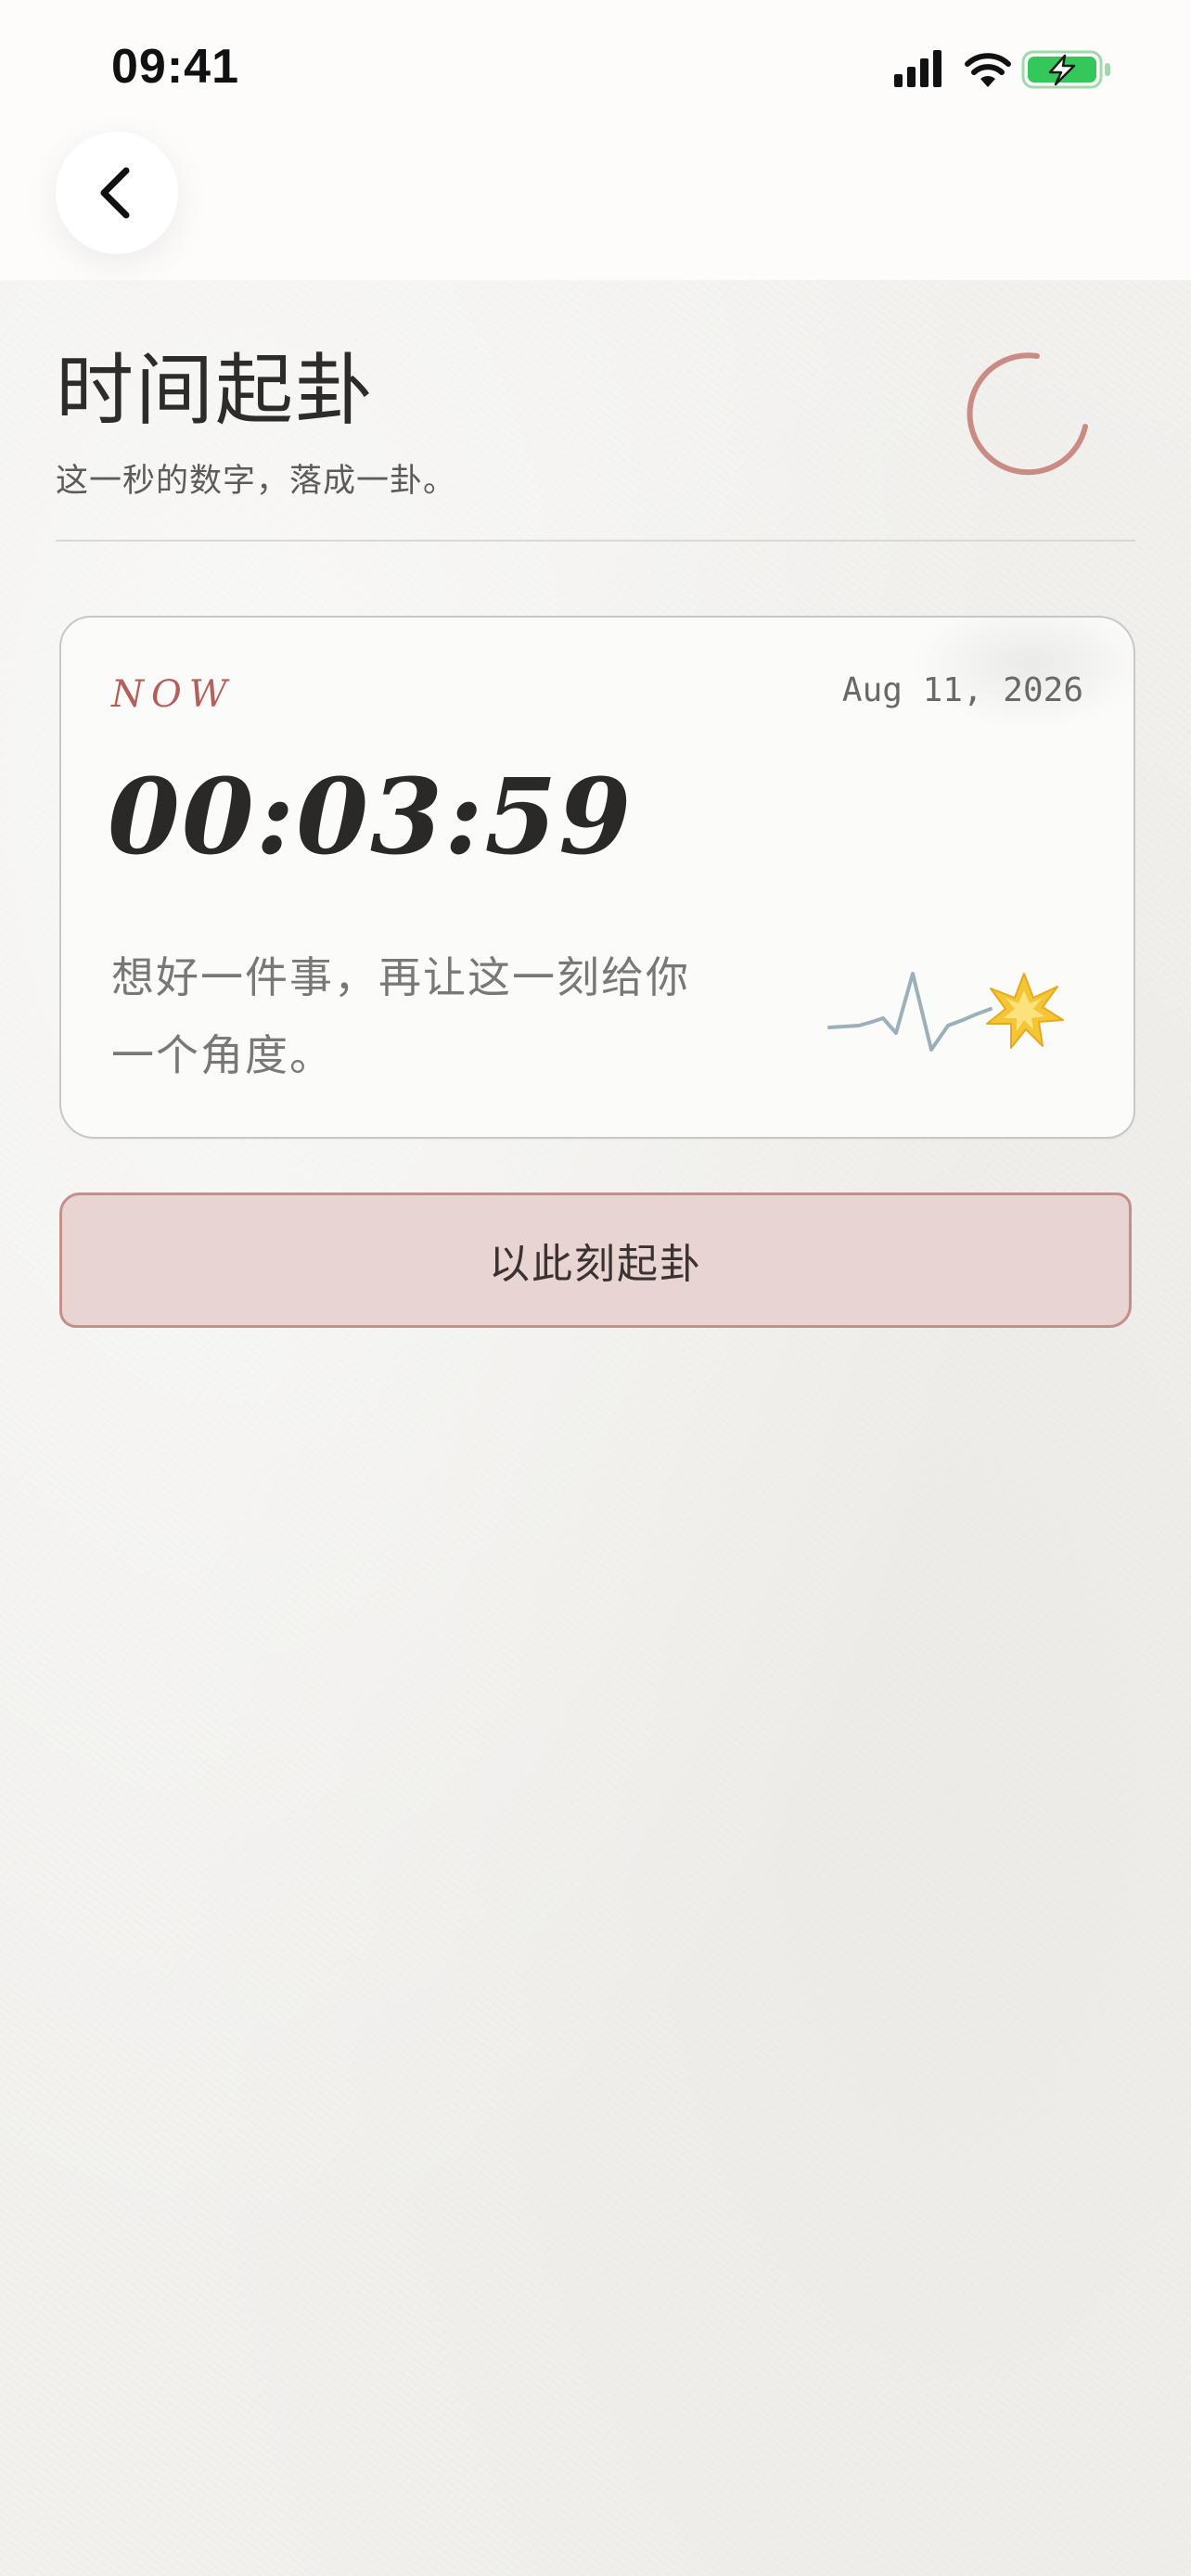  Describe the element at coordinates (595, 541) in the screenshot. I see `header-divider` at that location.